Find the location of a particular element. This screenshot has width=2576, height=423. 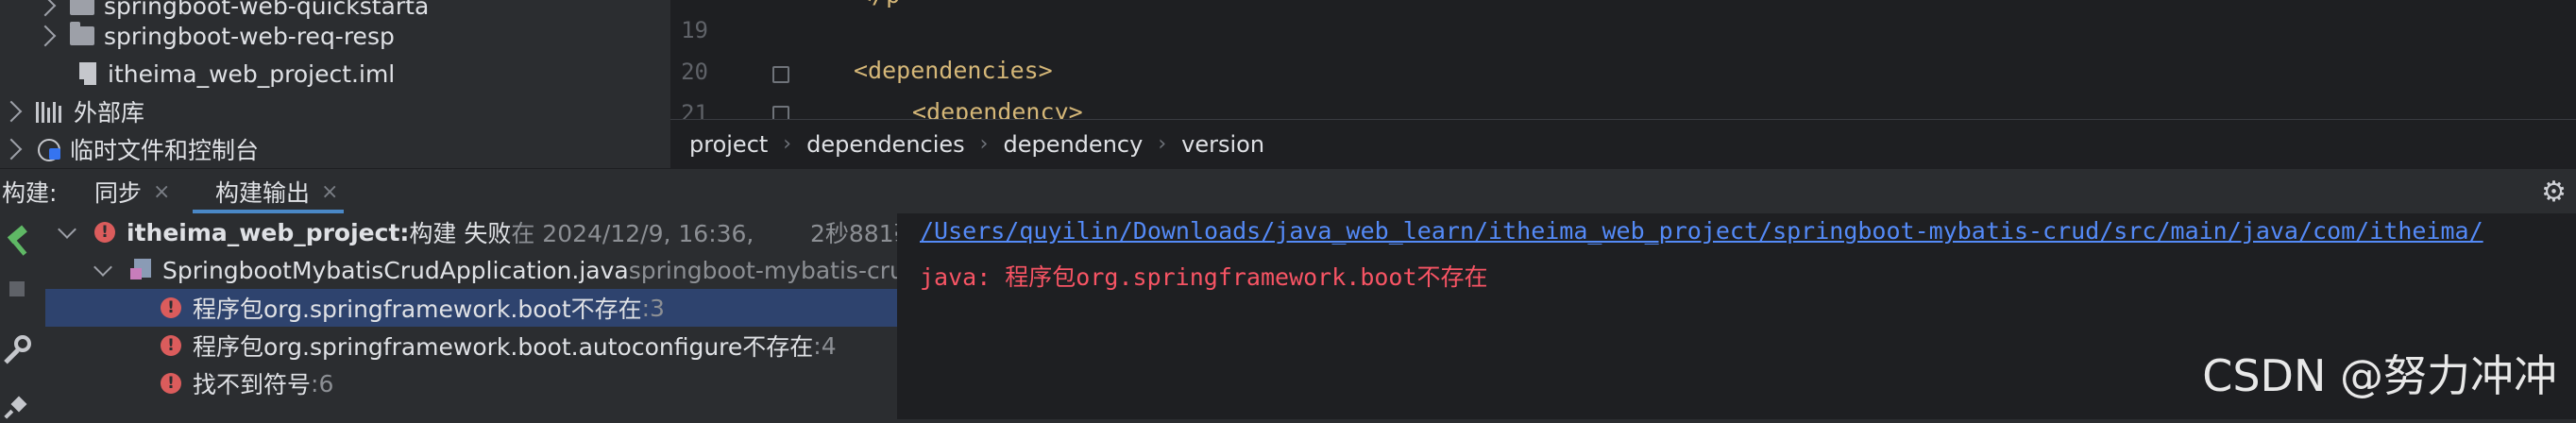

java-file-icon is located at coordinates (141, 270).